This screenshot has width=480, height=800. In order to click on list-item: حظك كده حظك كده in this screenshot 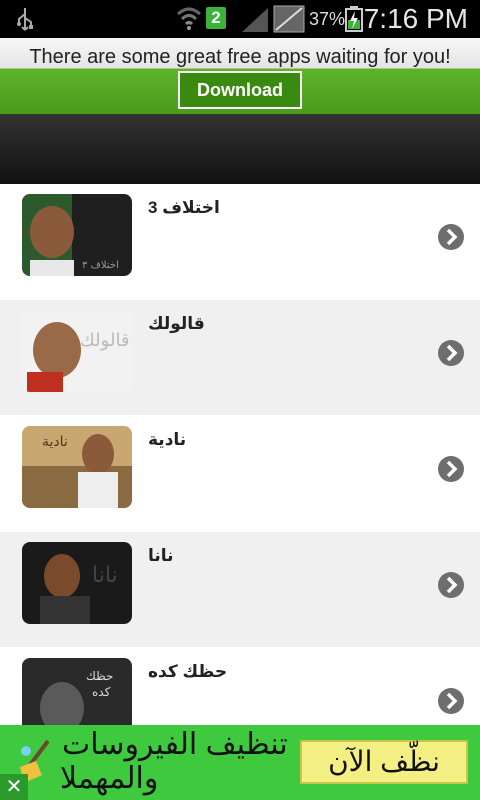, I will do `click(240, 686)`.